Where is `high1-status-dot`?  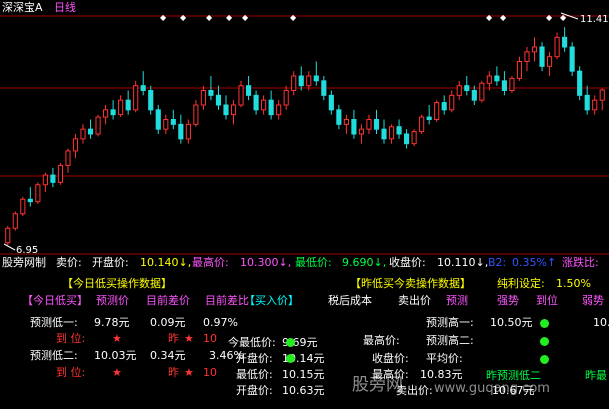 high1-status-dot is located at coordinates (544, 323).